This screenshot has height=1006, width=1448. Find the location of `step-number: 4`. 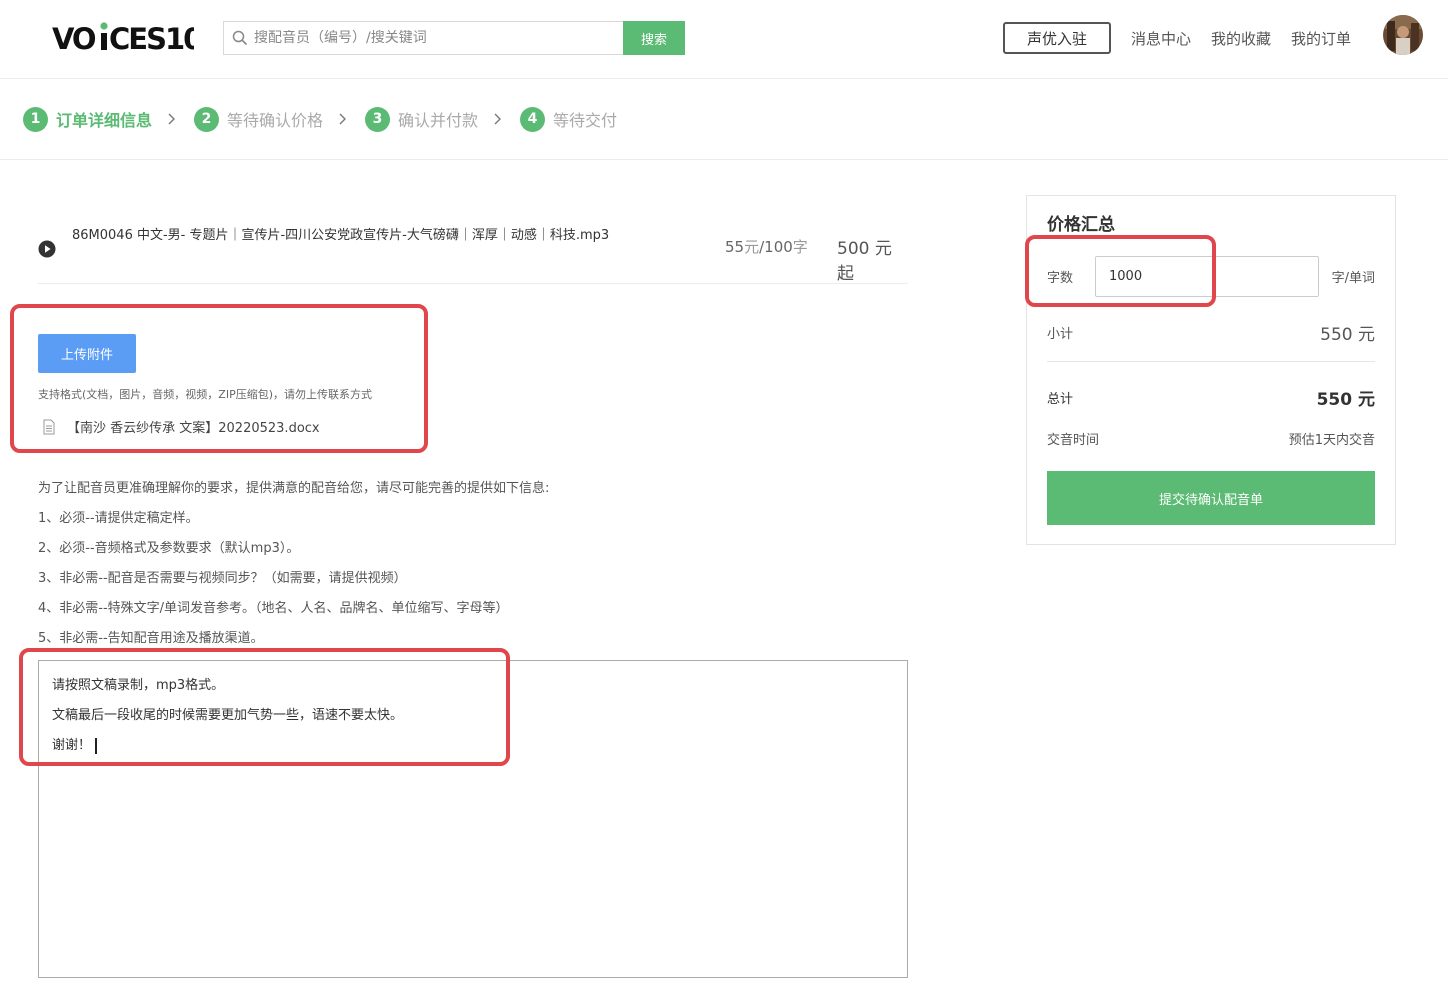

step-number: 4 is located at coordinates (533, 119).